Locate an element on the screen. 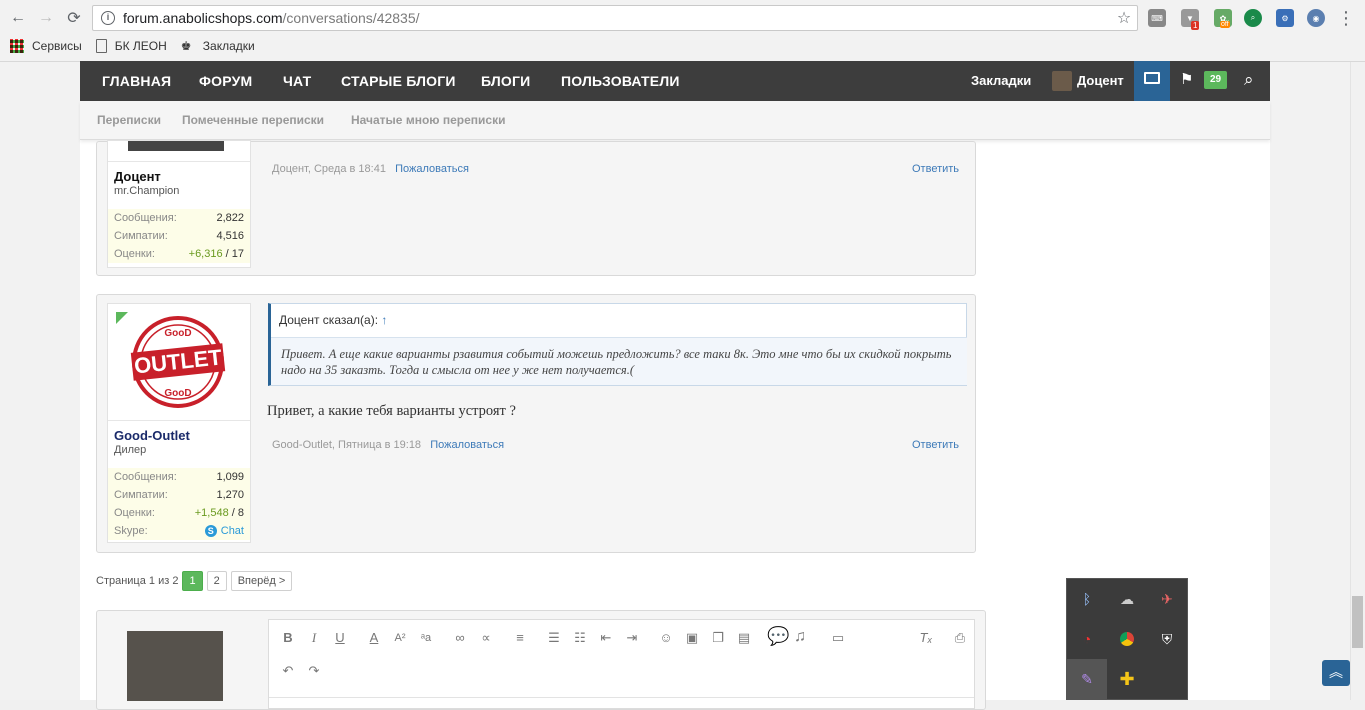 The image size is (1365, 710). user-avatar is located at coordinates (1062, 81).